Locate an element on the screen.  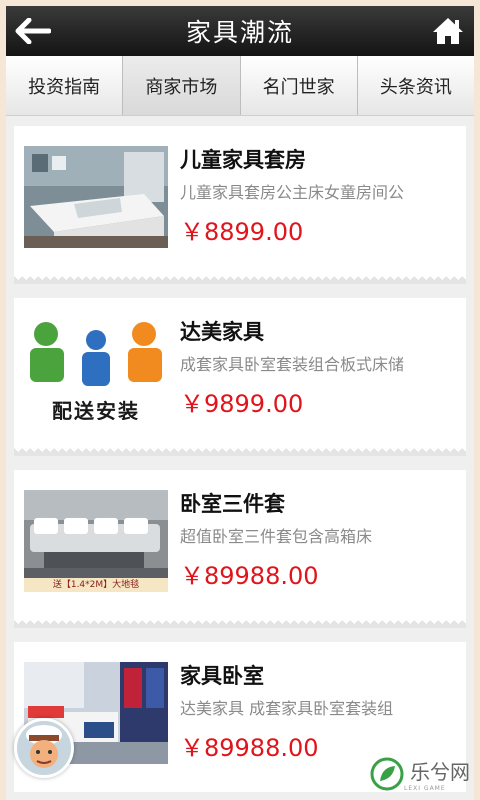
product-price: ￥9899.00 is located at coordinates (242, 404).